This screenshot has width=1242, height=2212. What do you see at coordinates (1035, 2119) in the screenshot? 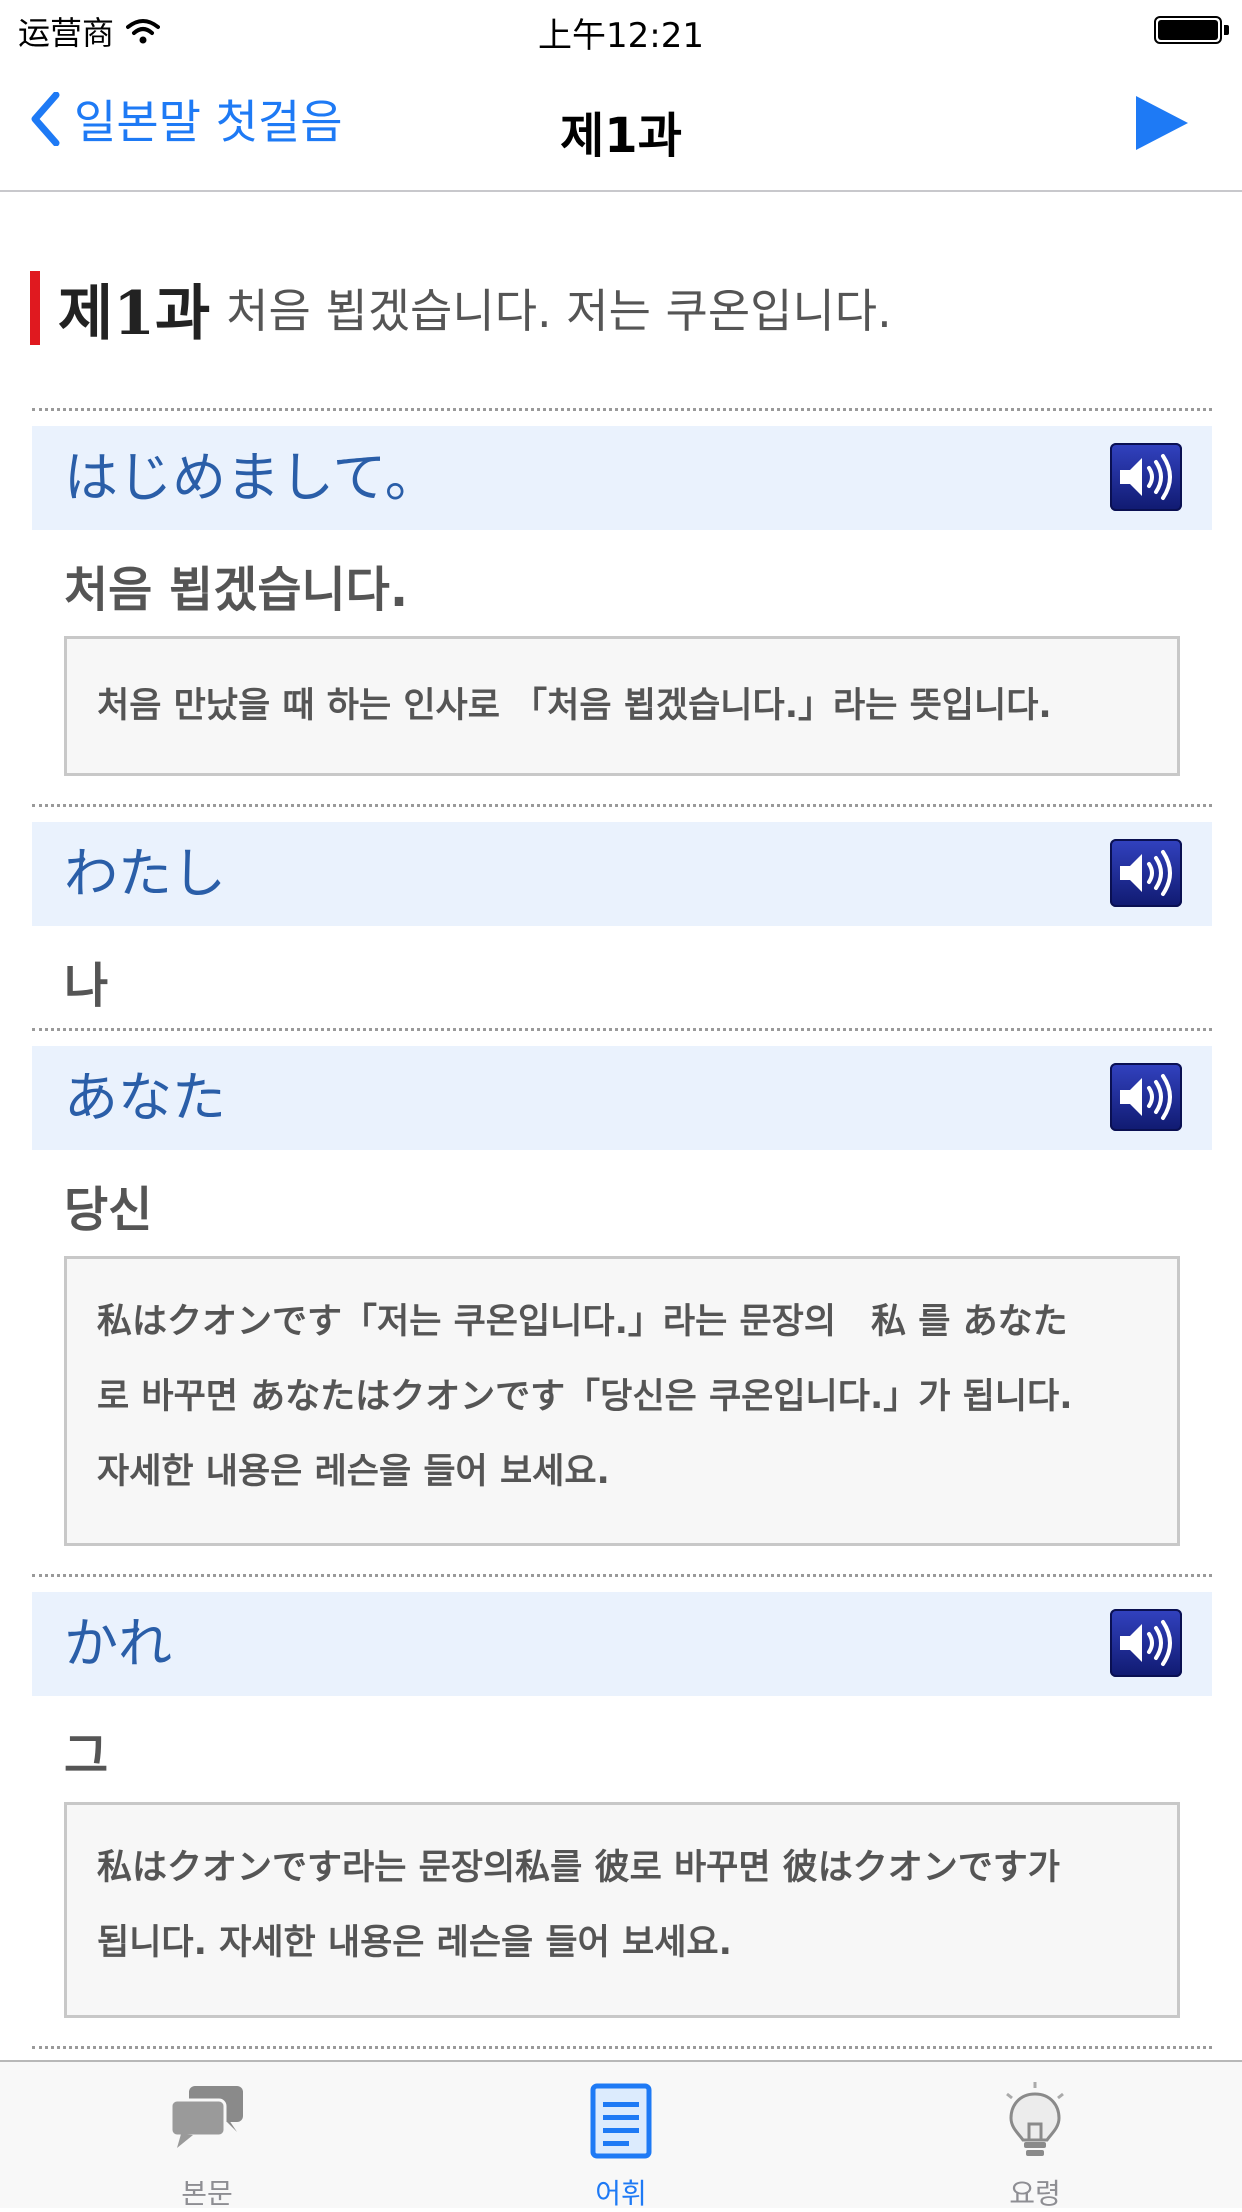
I see `lightbulb-icon` at bounding box center [1035, 2119].